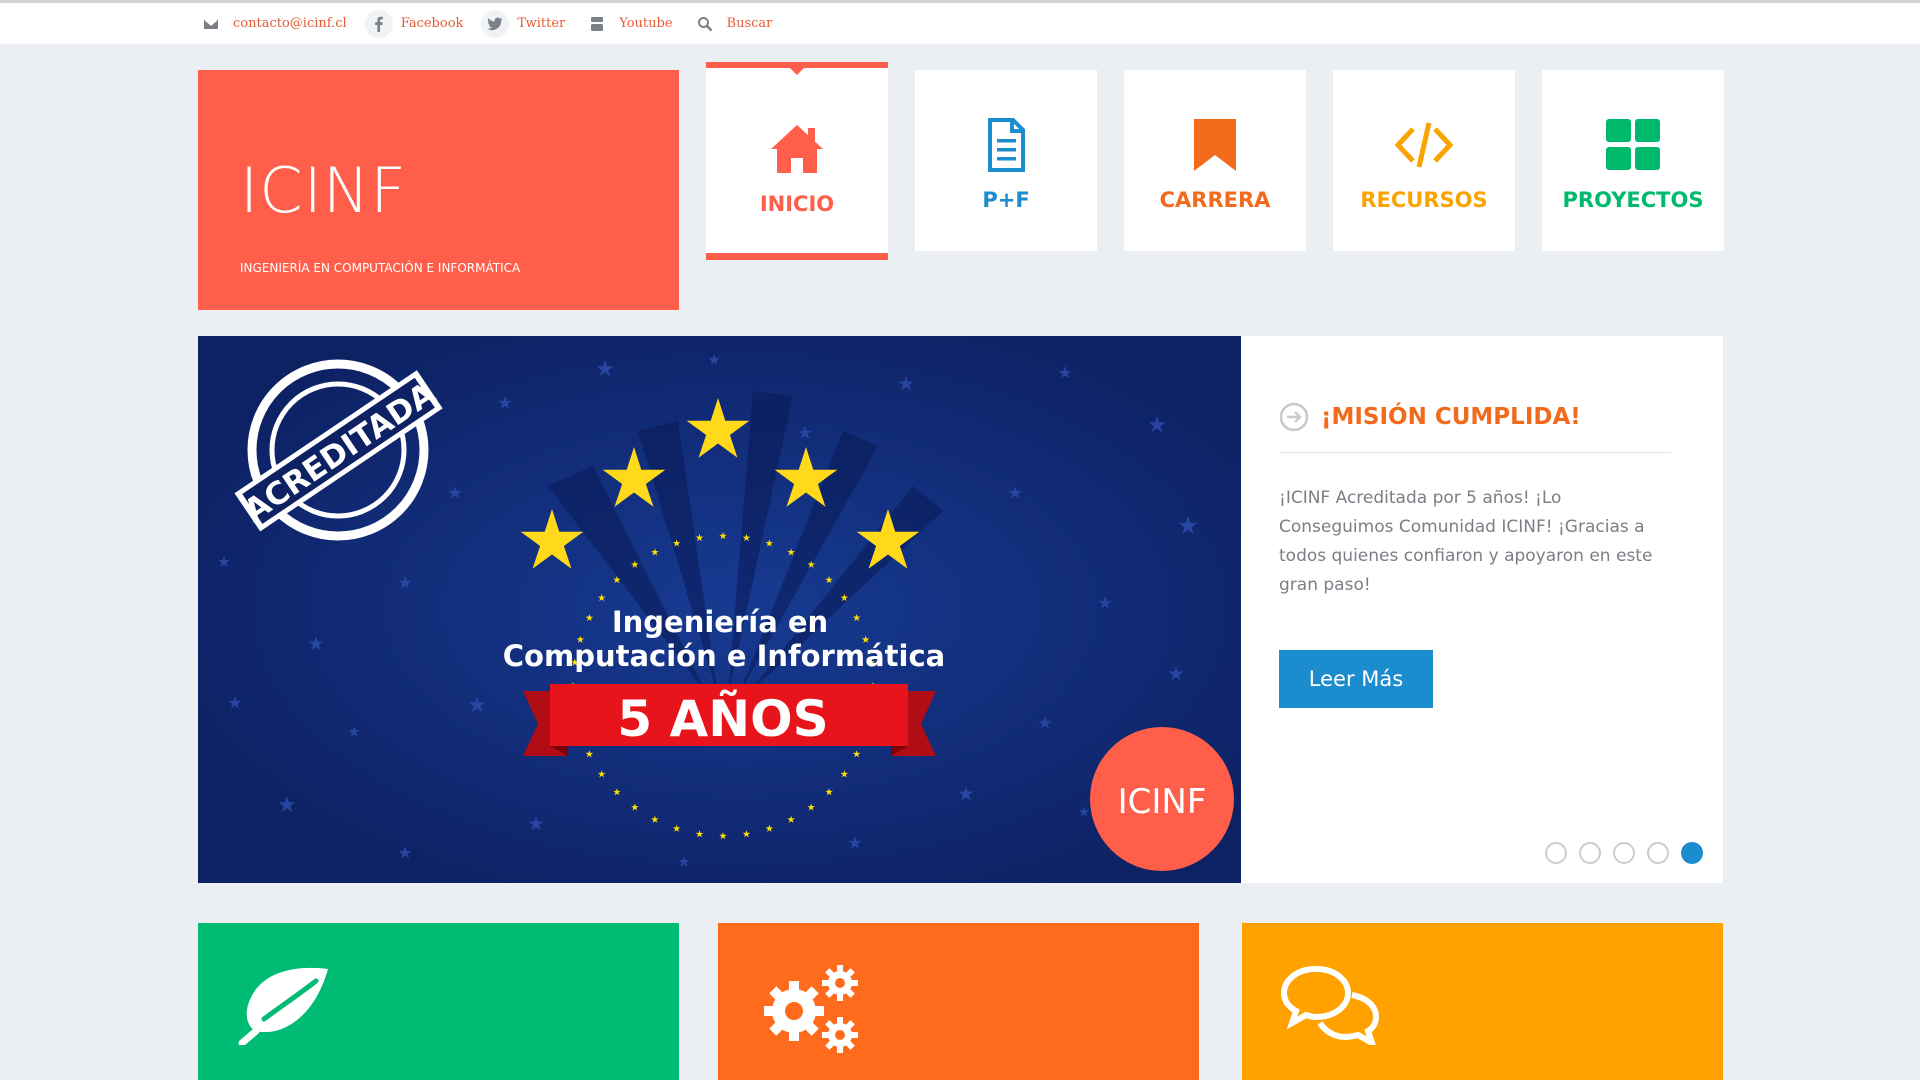 Image resolution: width=1920 pixels, height=1080 pixels. Describe the element at coordinates (211, 24) in the screenshot. I see `envelope-icon` at that location.